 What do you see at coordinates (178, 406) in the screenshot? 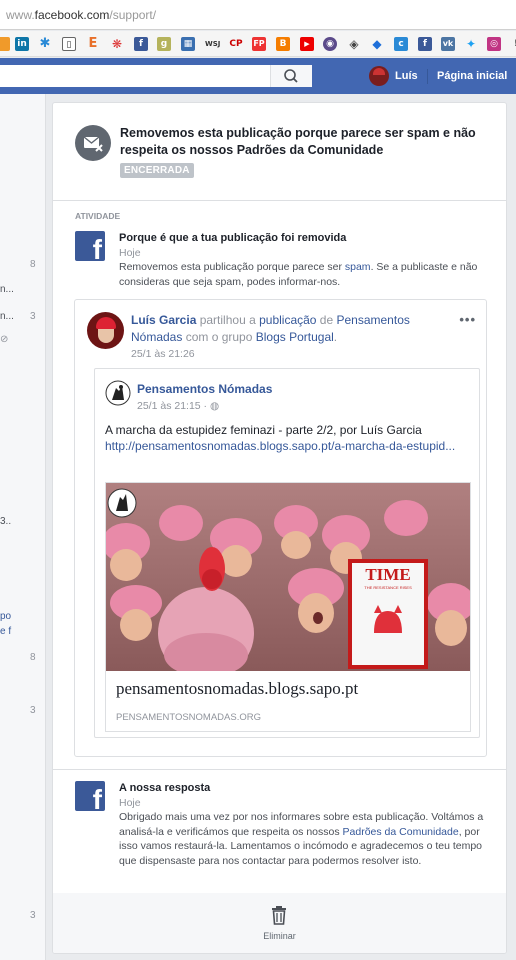
I see `shared-timestamp: 25/1 às 21:15 · ◍` at bounding box center [178, 406].